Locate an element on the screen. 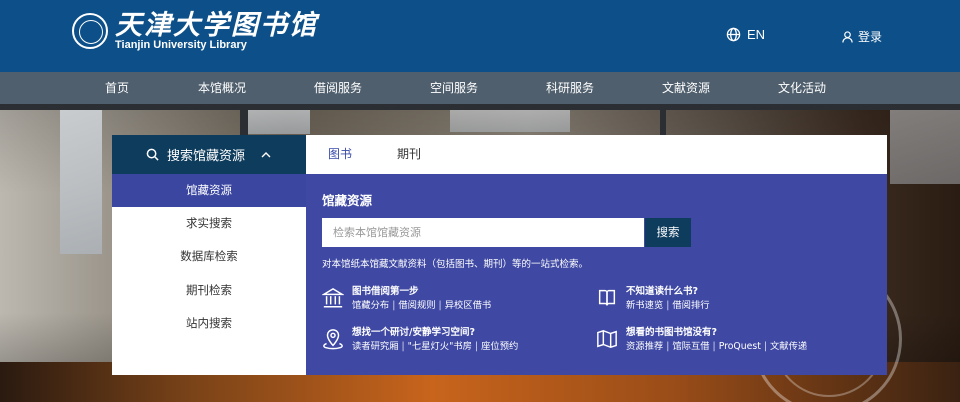 The height and width of the screenshot is (402, 960). nav-item-borrowing: 借阅服务 is located at coordinates (338, 88).